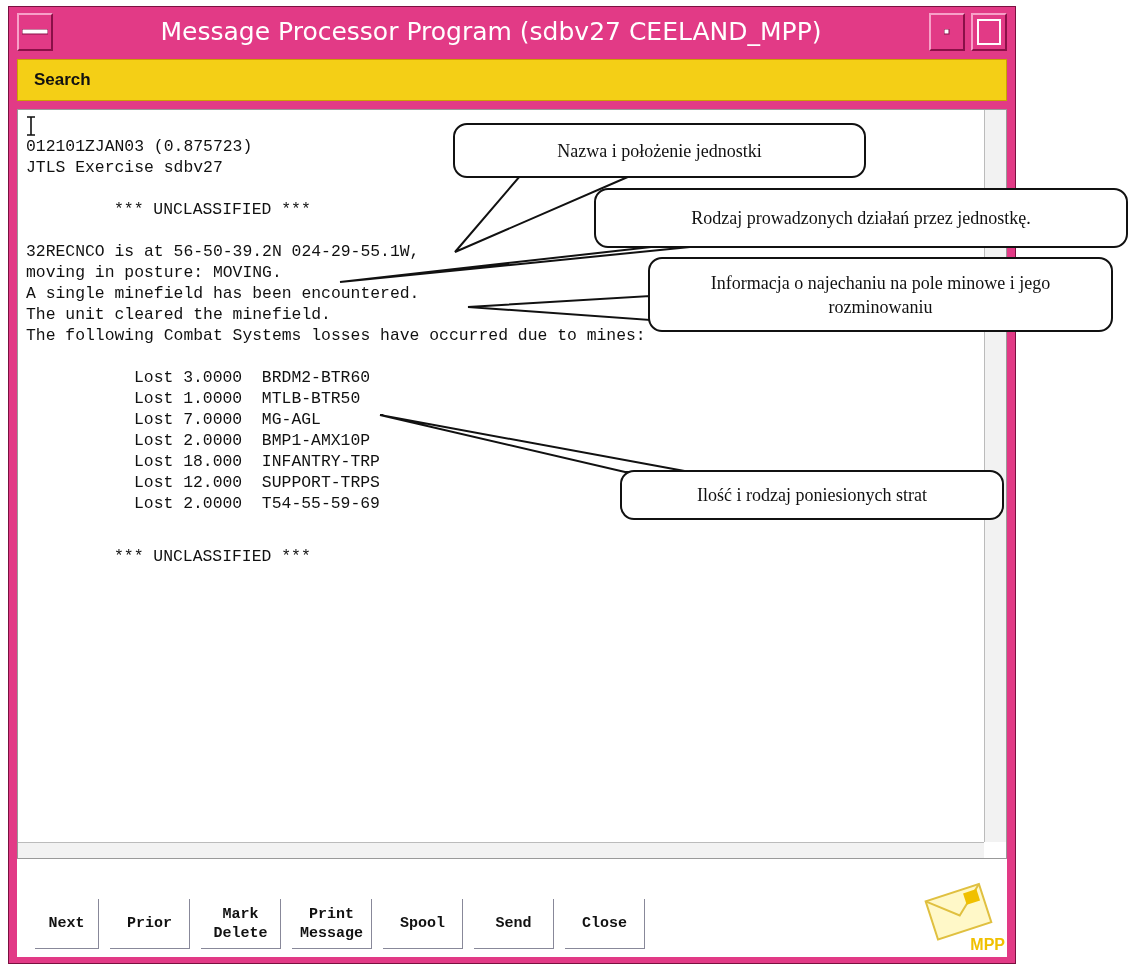  I want to click on action-button: Send, so click(514, 924).